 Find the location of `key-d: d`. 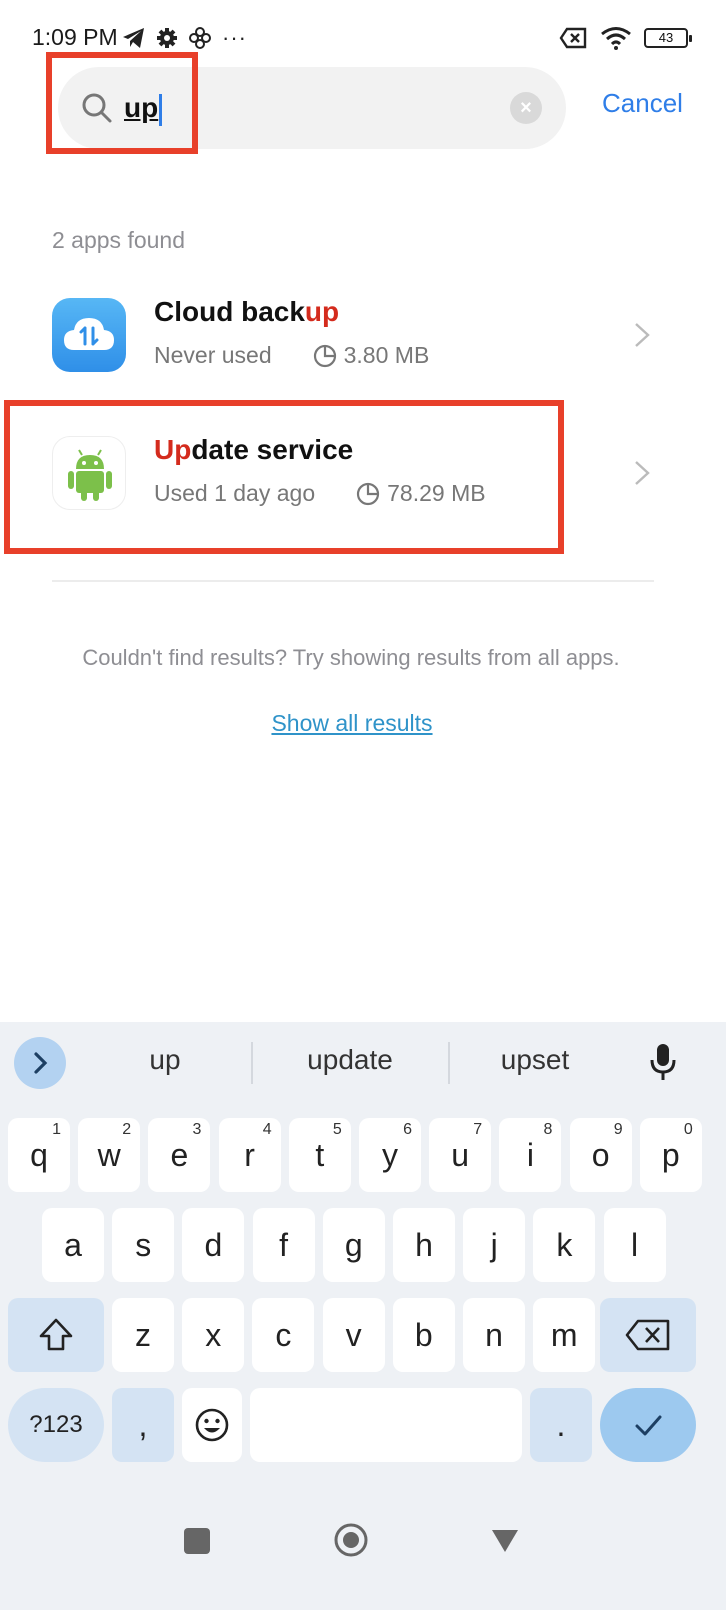

key-d: d is located at coordinates (213, 1245).